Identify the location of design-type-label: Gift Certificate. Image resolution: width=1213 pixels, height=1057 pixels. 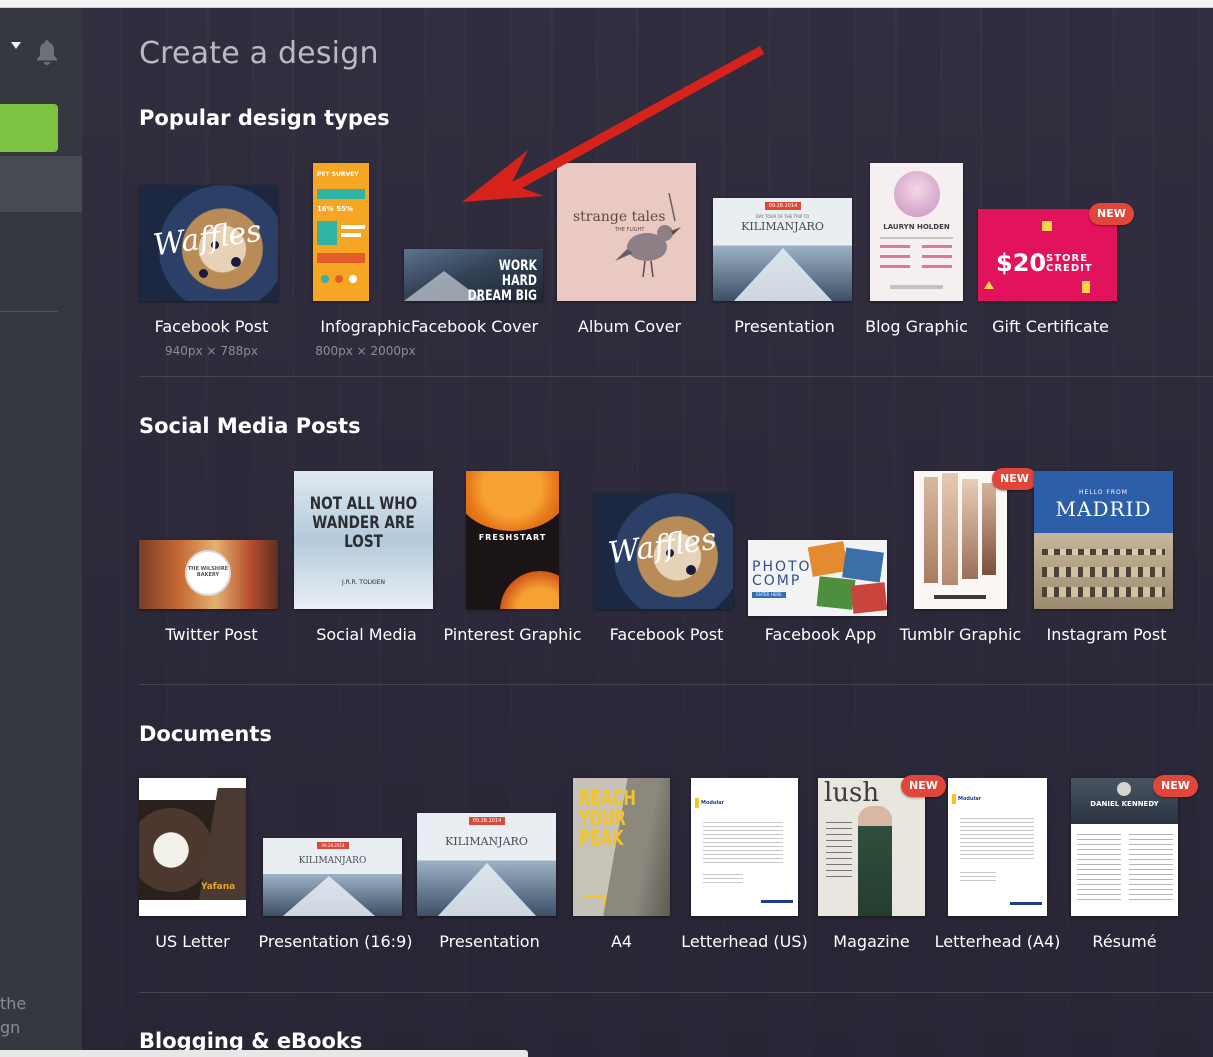
(1050, 326).